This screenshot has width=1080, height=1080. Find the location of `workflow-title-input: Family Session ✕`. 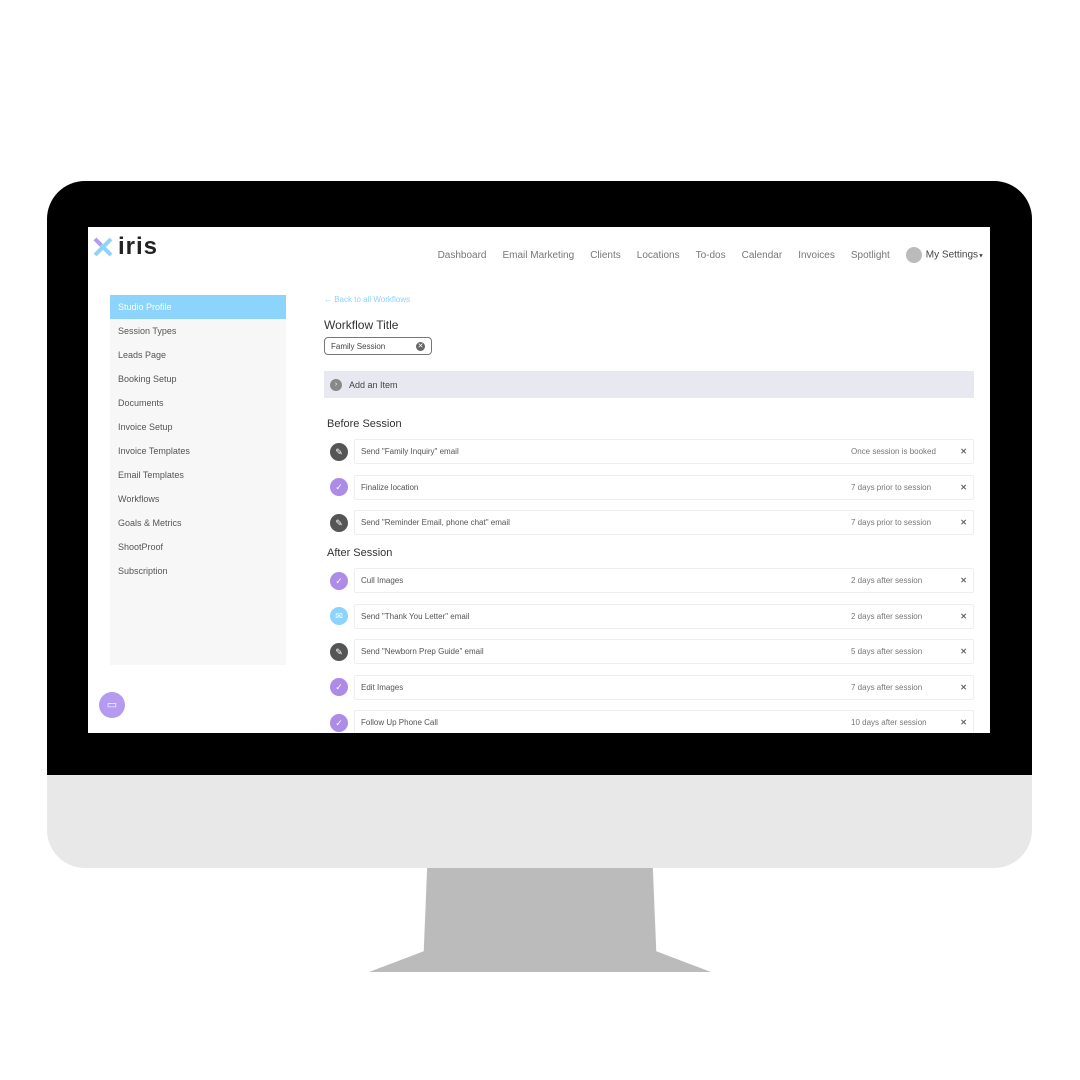

workflow-title-input: Family Session ✕ is located at coordinates (378, 346).